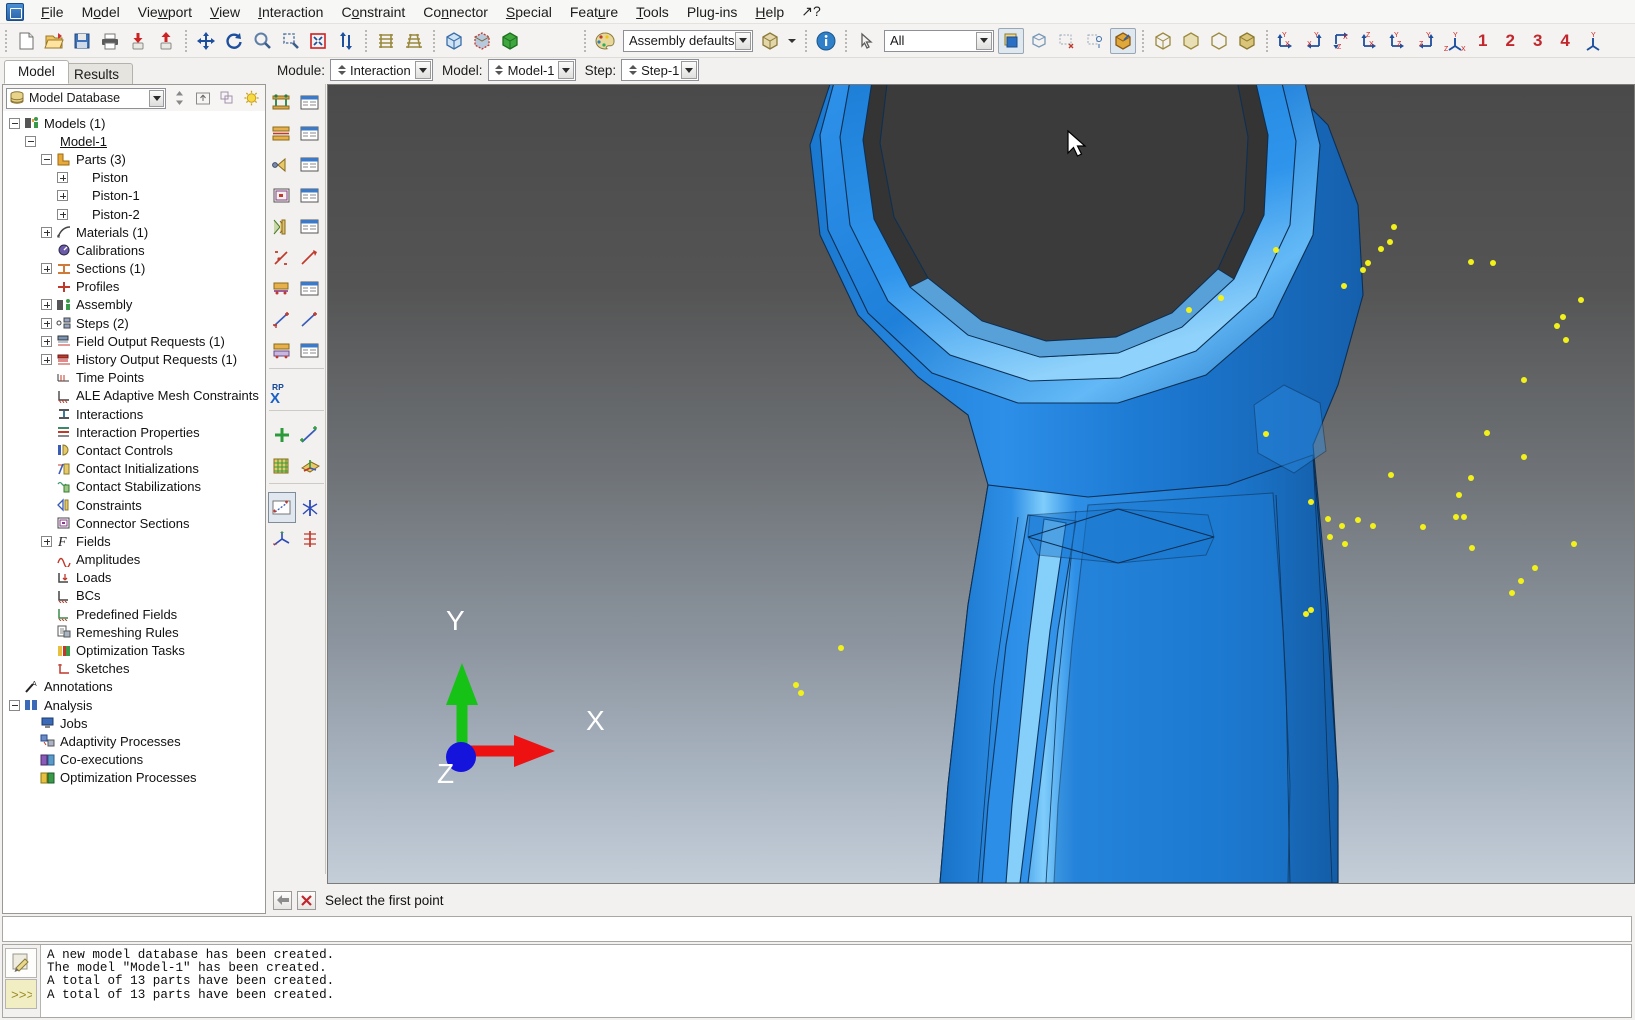 The width and height of the screenshot is (1635, 1020). What do you see at coordinates (290, 41) in the screenshot?
I see `zoom-box-icon` at bounding box center [290, 41].